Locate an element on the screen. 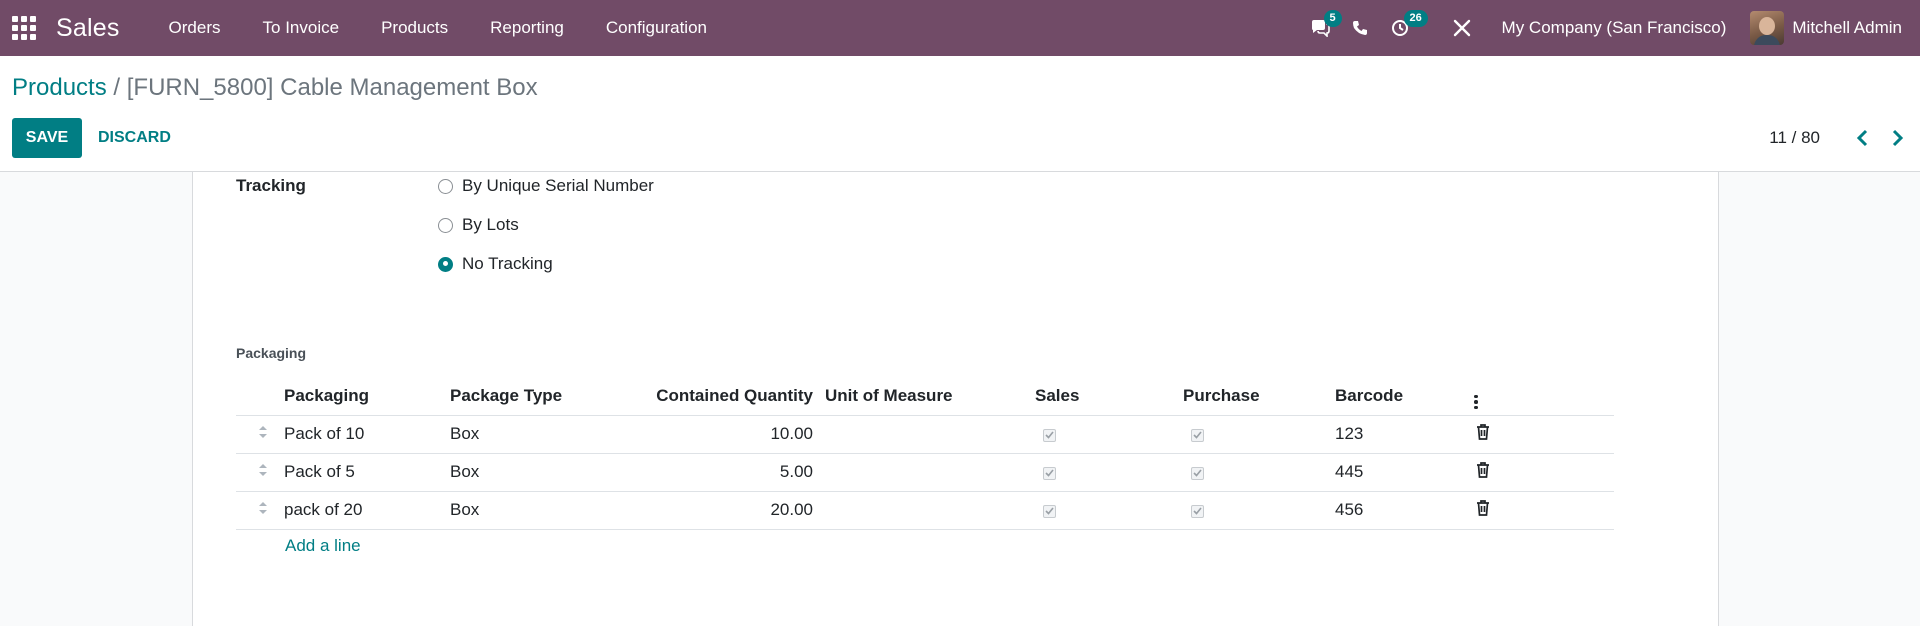 This screenshot has height=626, width=1920. contained-quantity-cell: 5.00 is located at coordinates (734, 472).